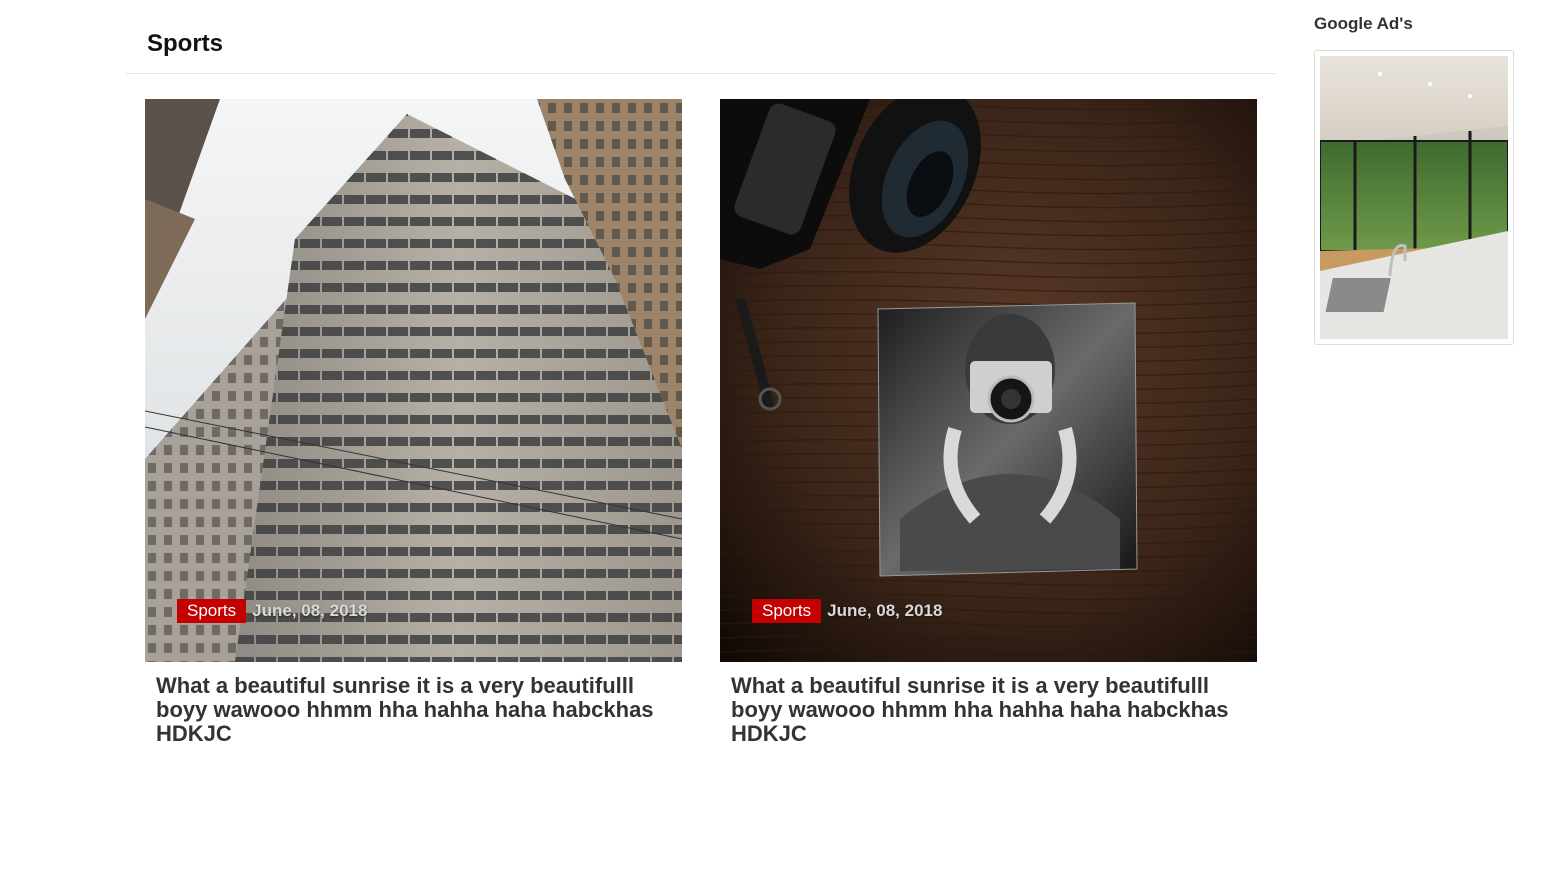 Image resolution: width=1558 pixels, height=881 pixels. I want to click on section-header: Sports, so click(701, 37).